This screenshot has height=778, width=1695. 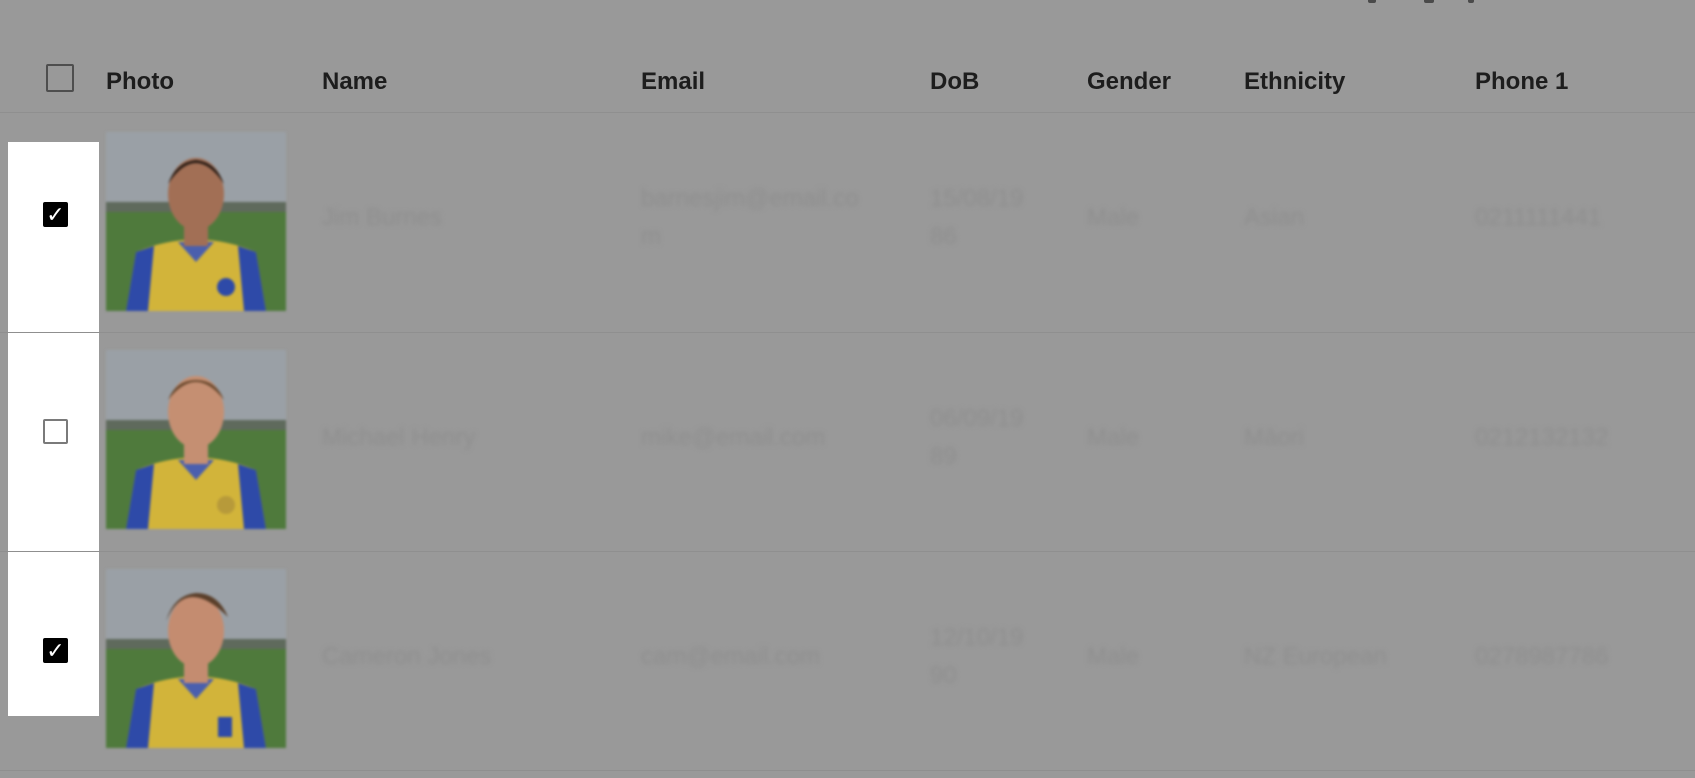 I want to click on phone-cell: 0278987786, so click(x=1542, y=656).